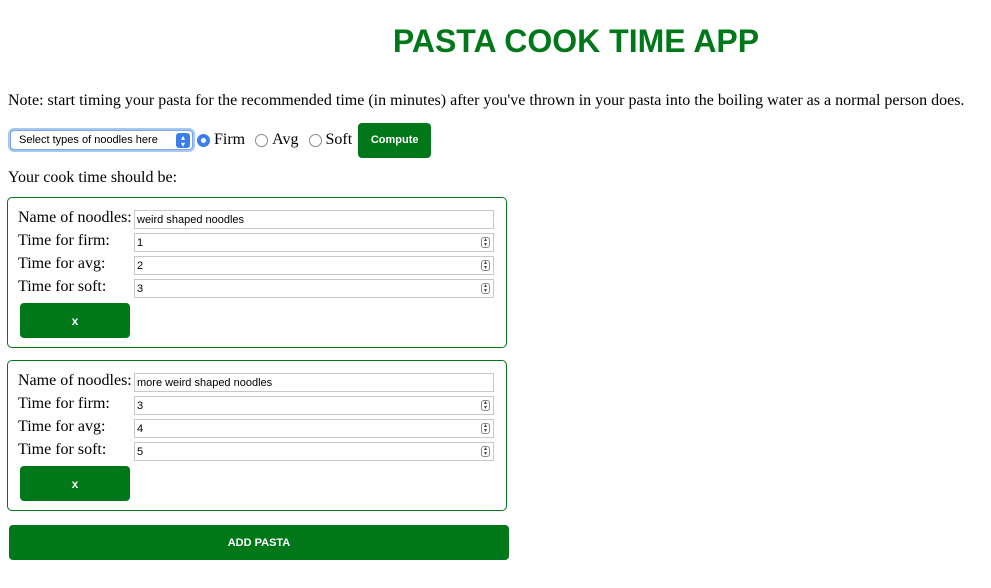 The width and height of the screenshot is (991, 588). I want to click on radio-soft-label: Soft, so click(339, 139).